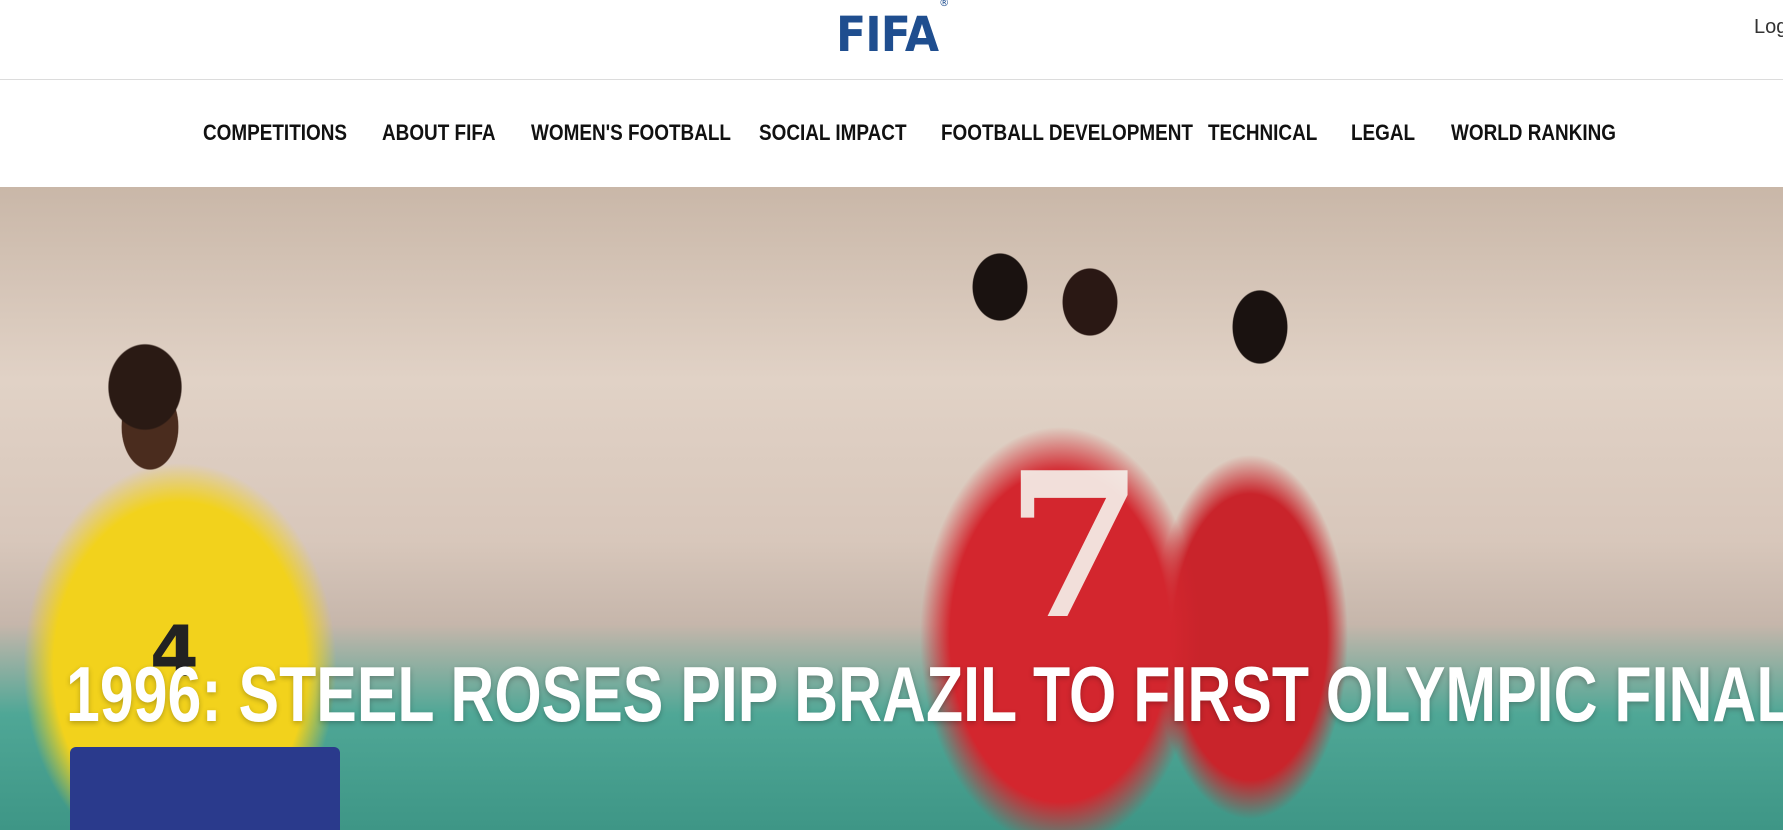 This screenshot has width=1783, height=830. Describe the element at coordinates (631, 133) in the screenshot. I see `nav-item-womens-football: WOMEN'S FOOTBALL` at that location.